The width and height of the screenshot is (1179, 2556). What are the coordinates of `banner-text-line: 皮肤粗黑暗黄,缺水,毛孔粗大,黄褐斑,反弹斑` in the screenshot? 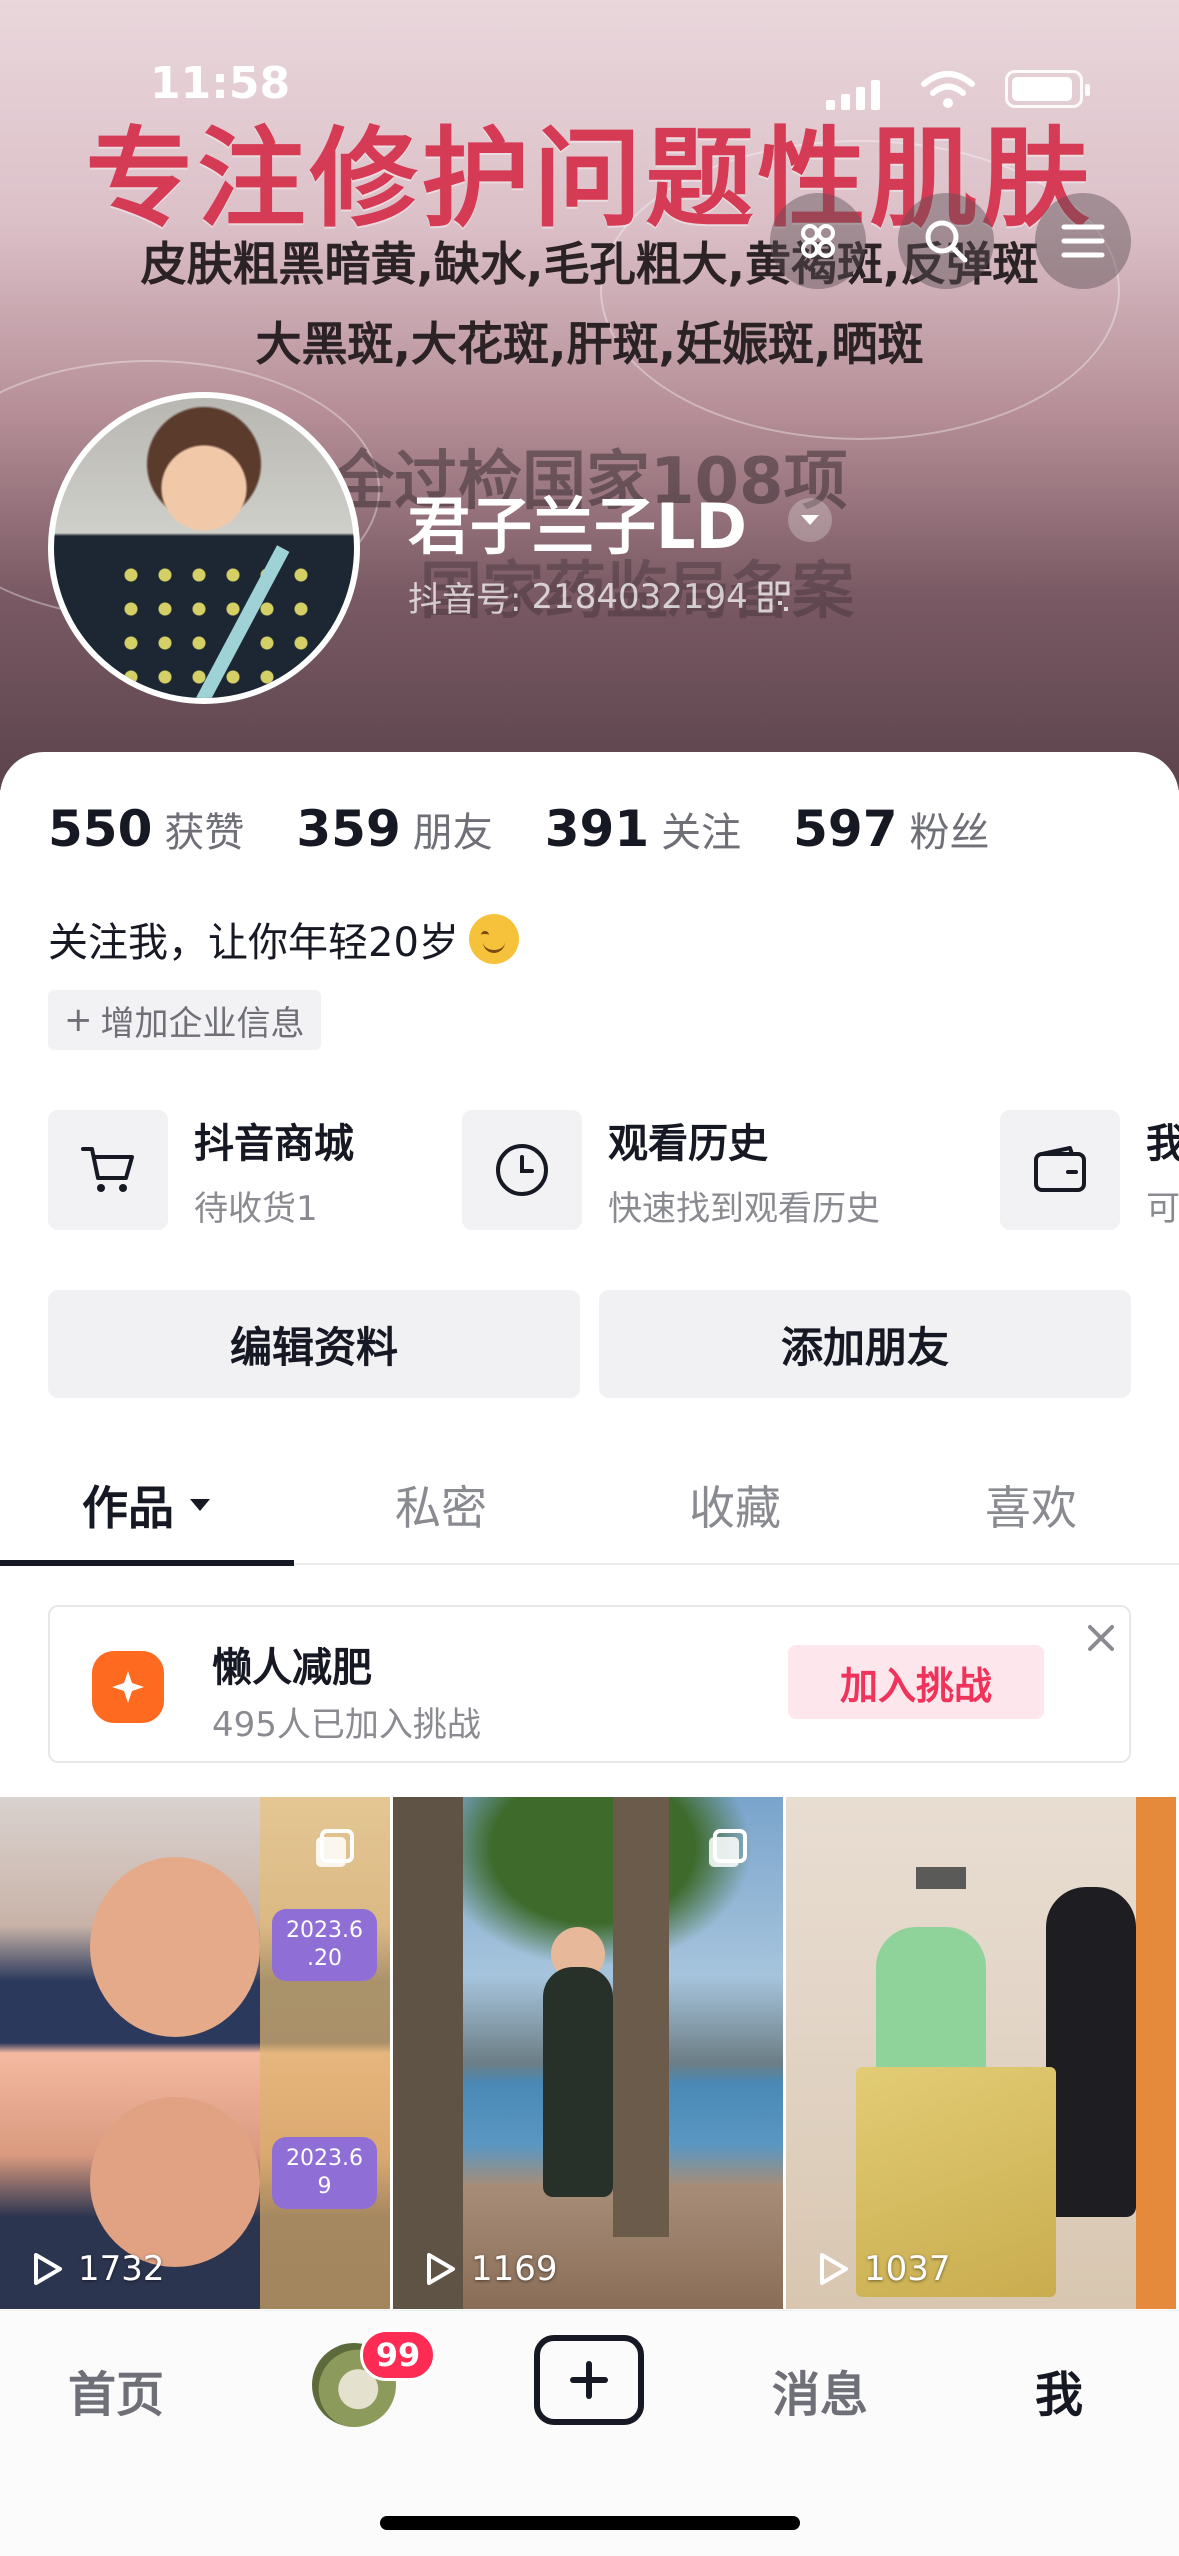 It's located at (589, 264).